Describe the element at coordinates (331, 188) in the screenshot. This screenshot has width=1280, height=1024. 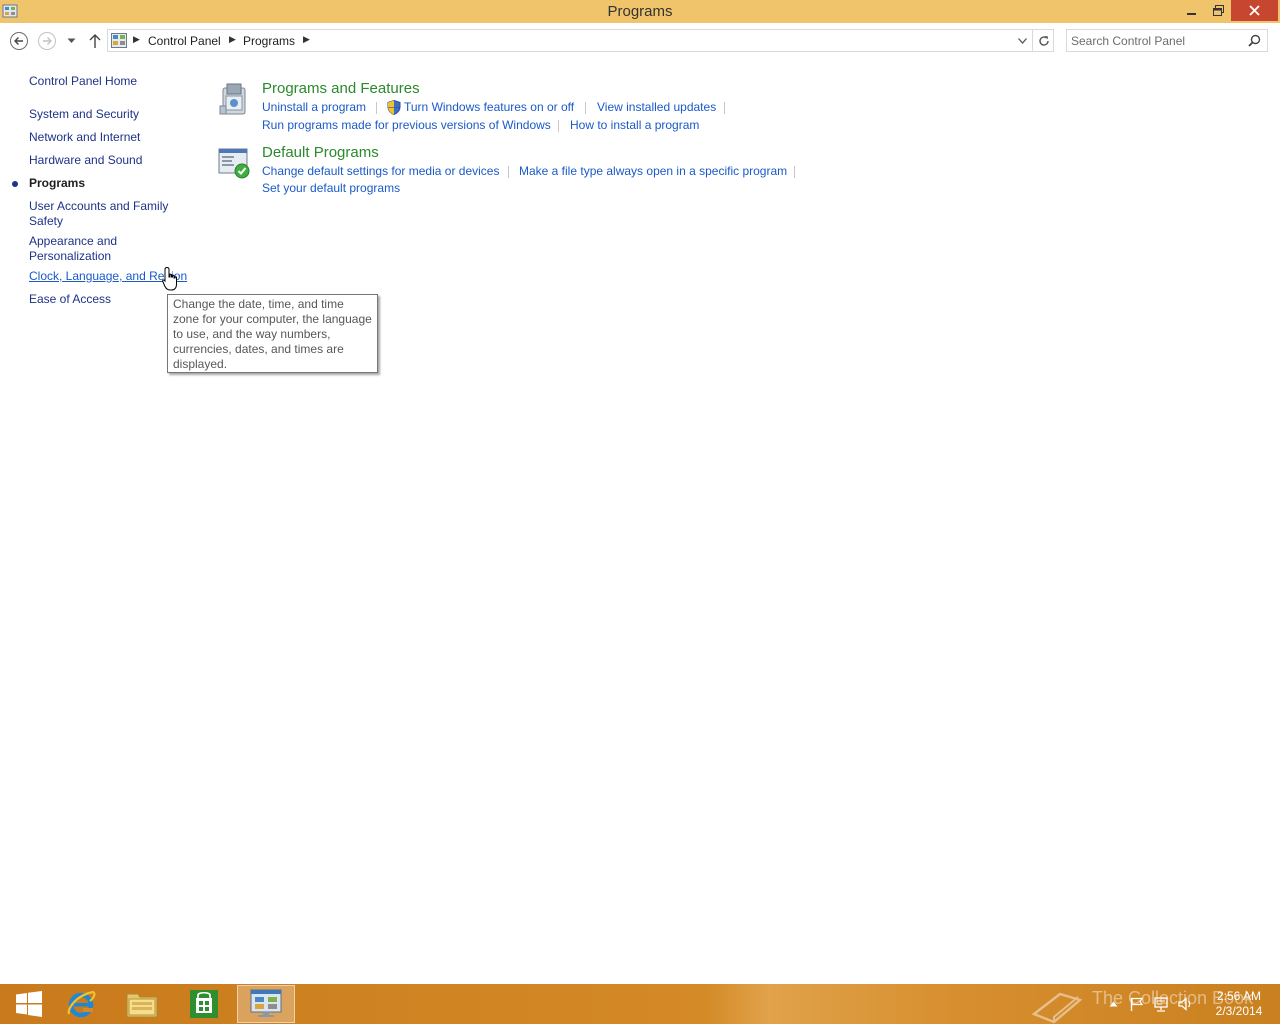
I see `task-set-default-programs: Set your default programs` at that location.